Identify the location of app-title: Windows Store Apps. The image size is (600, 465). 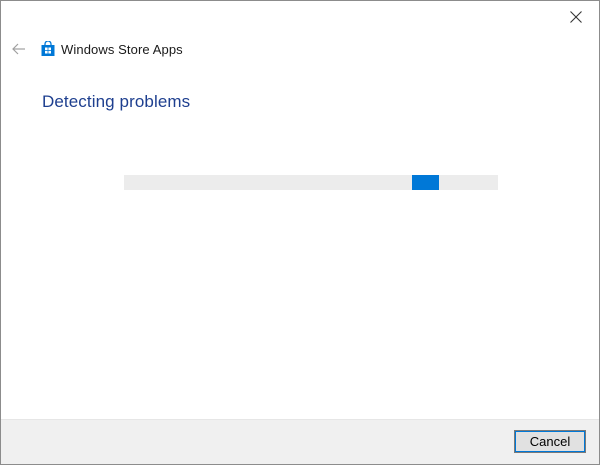
(122, 49).